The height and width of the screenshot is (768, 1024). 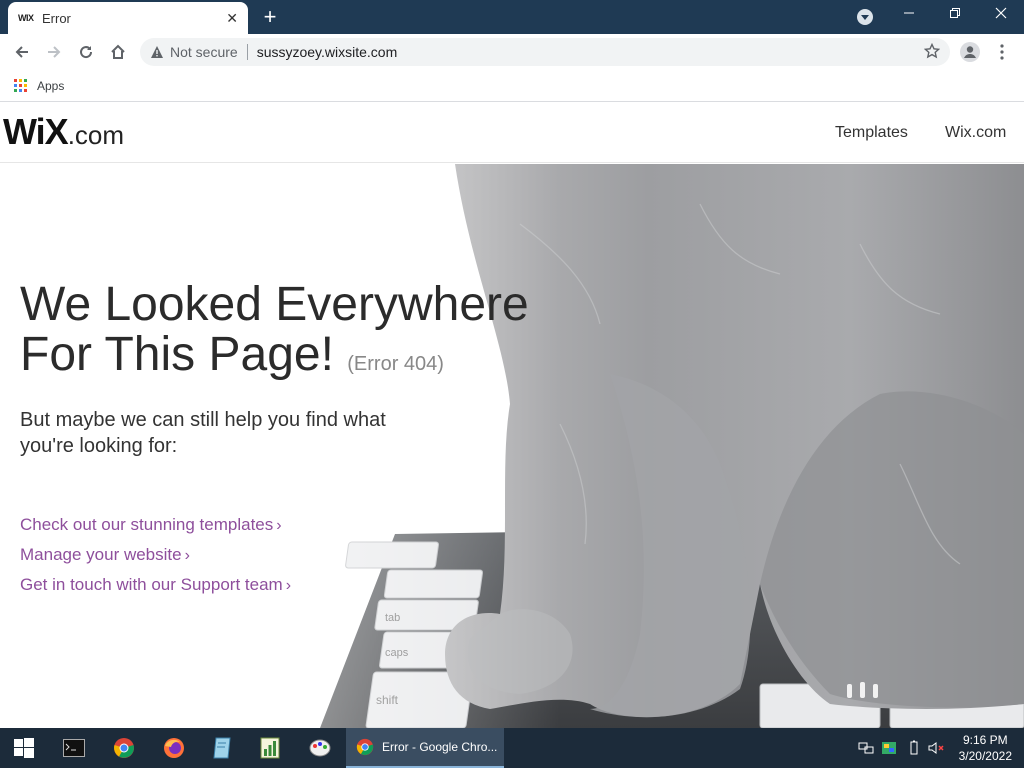 I want to click on bookmarks-bar: Apps, so click(x=512, y=86).